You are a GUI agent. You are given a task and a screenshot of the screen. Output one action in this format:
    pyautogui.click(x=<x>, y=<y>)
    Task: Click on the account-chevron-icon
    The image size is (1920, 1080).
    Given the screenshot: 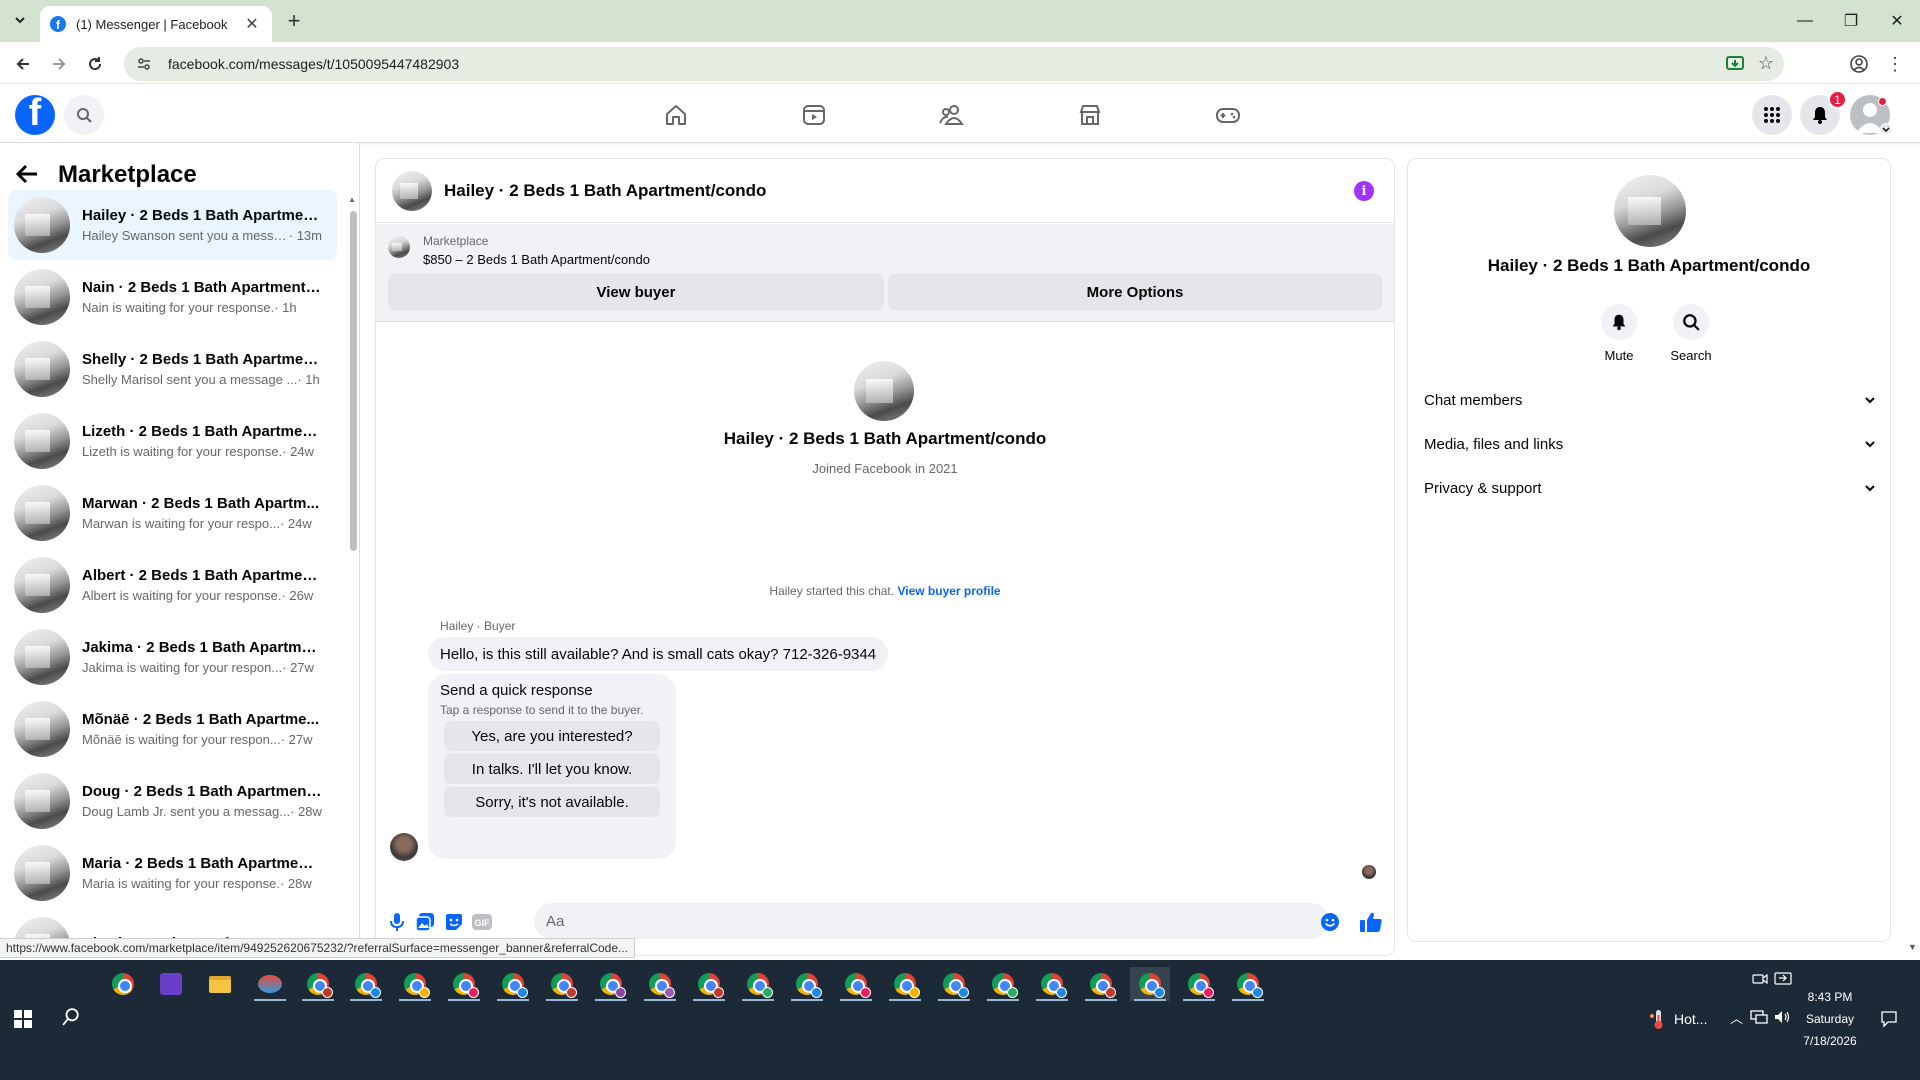 What is the action you would take?
    pyautogui.click(x=1886, y=129)
    